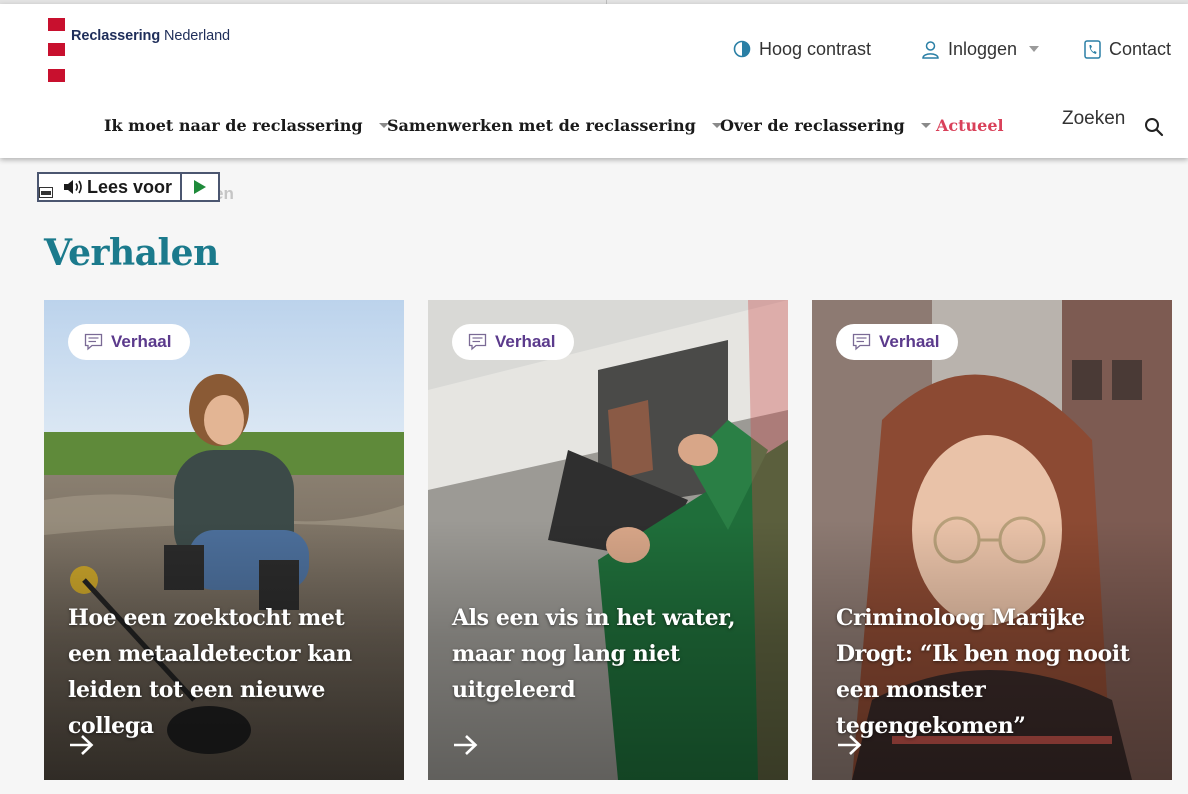  Describe the element at coordinates (1092, 49) in the screenshot. I see `phone-icon` at that location.